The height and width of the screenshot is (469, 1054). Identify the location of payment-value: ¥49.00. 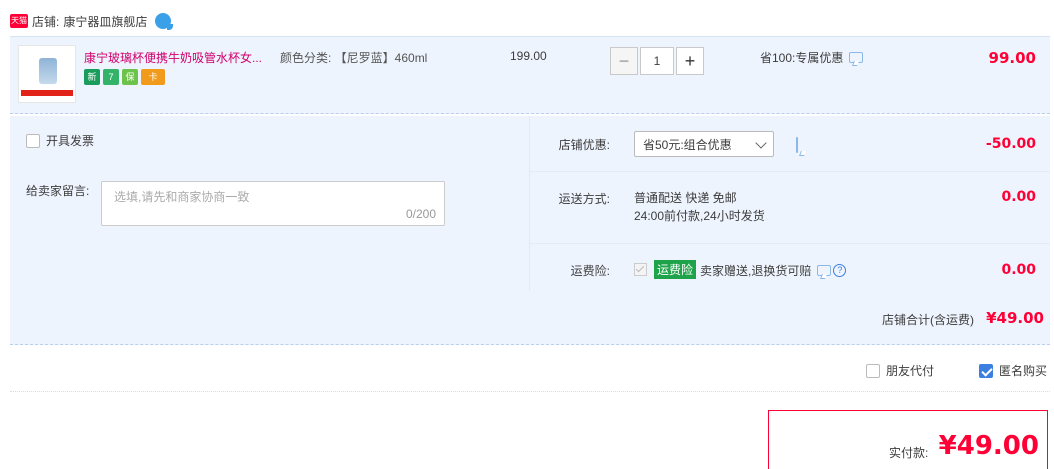
(988, 446).